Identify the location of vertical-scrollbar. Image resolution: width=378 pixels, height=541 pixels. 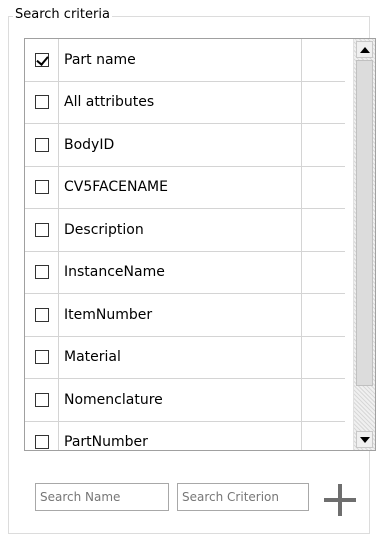
(364, 244).